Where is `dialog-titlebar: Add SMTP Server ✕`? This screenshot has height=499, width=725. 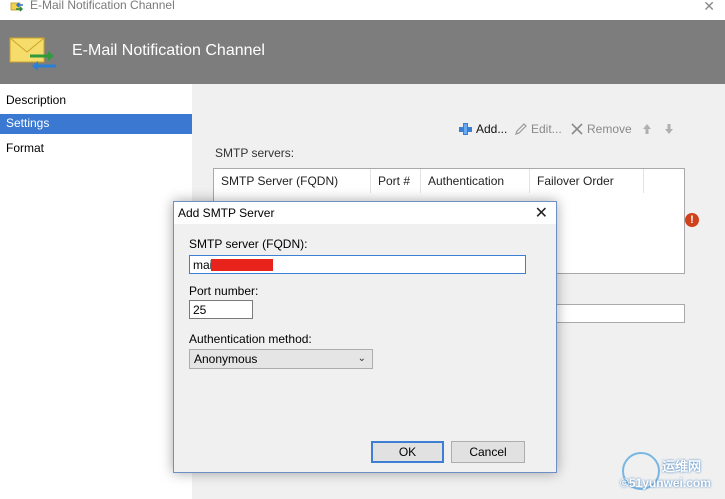
dialog-titlebar: Add SMTP Server ✕ is located at coordinates (365, 213).